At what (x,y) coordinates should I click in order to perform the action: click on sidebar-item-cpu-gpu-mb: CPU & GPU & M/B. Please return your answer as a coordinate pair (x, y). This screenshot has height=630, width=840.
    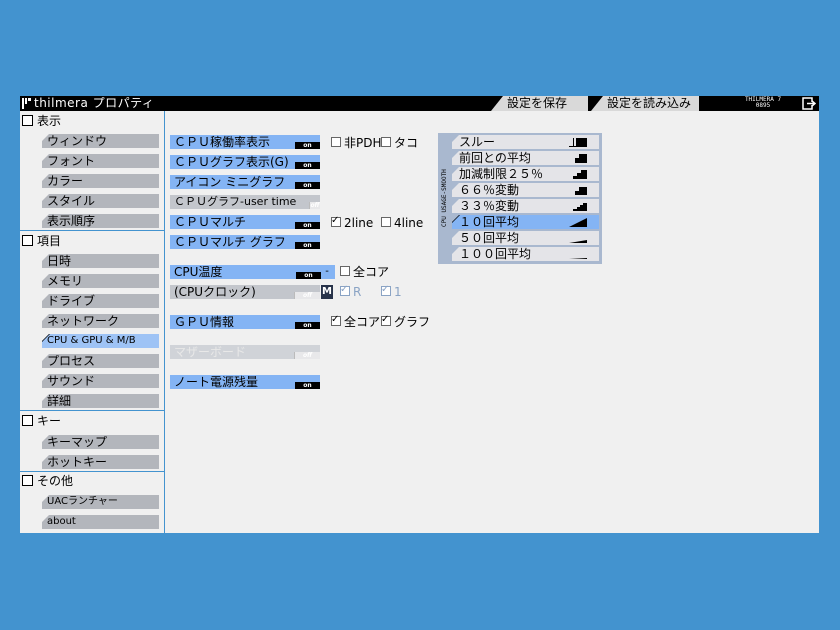
    Looking at the image, I should click on (100, 341).